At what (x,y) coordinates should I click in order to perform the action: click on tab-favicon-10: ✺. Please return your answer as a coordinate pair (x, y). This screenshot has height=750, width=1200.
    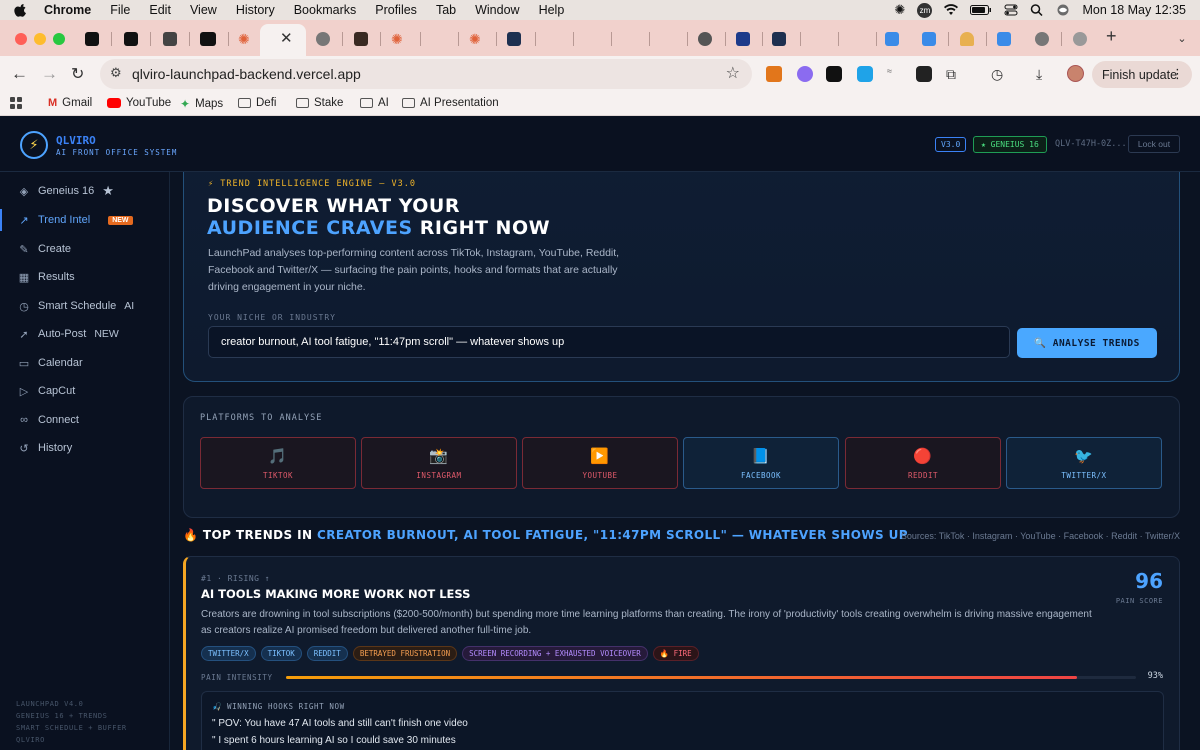
    Looking at the image, I should click on (476, 39).